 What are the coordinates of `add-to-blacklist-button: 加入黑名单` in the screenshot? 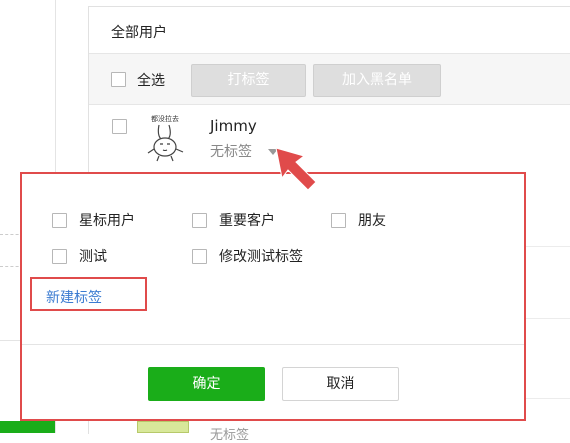 It's located at (377, 80).